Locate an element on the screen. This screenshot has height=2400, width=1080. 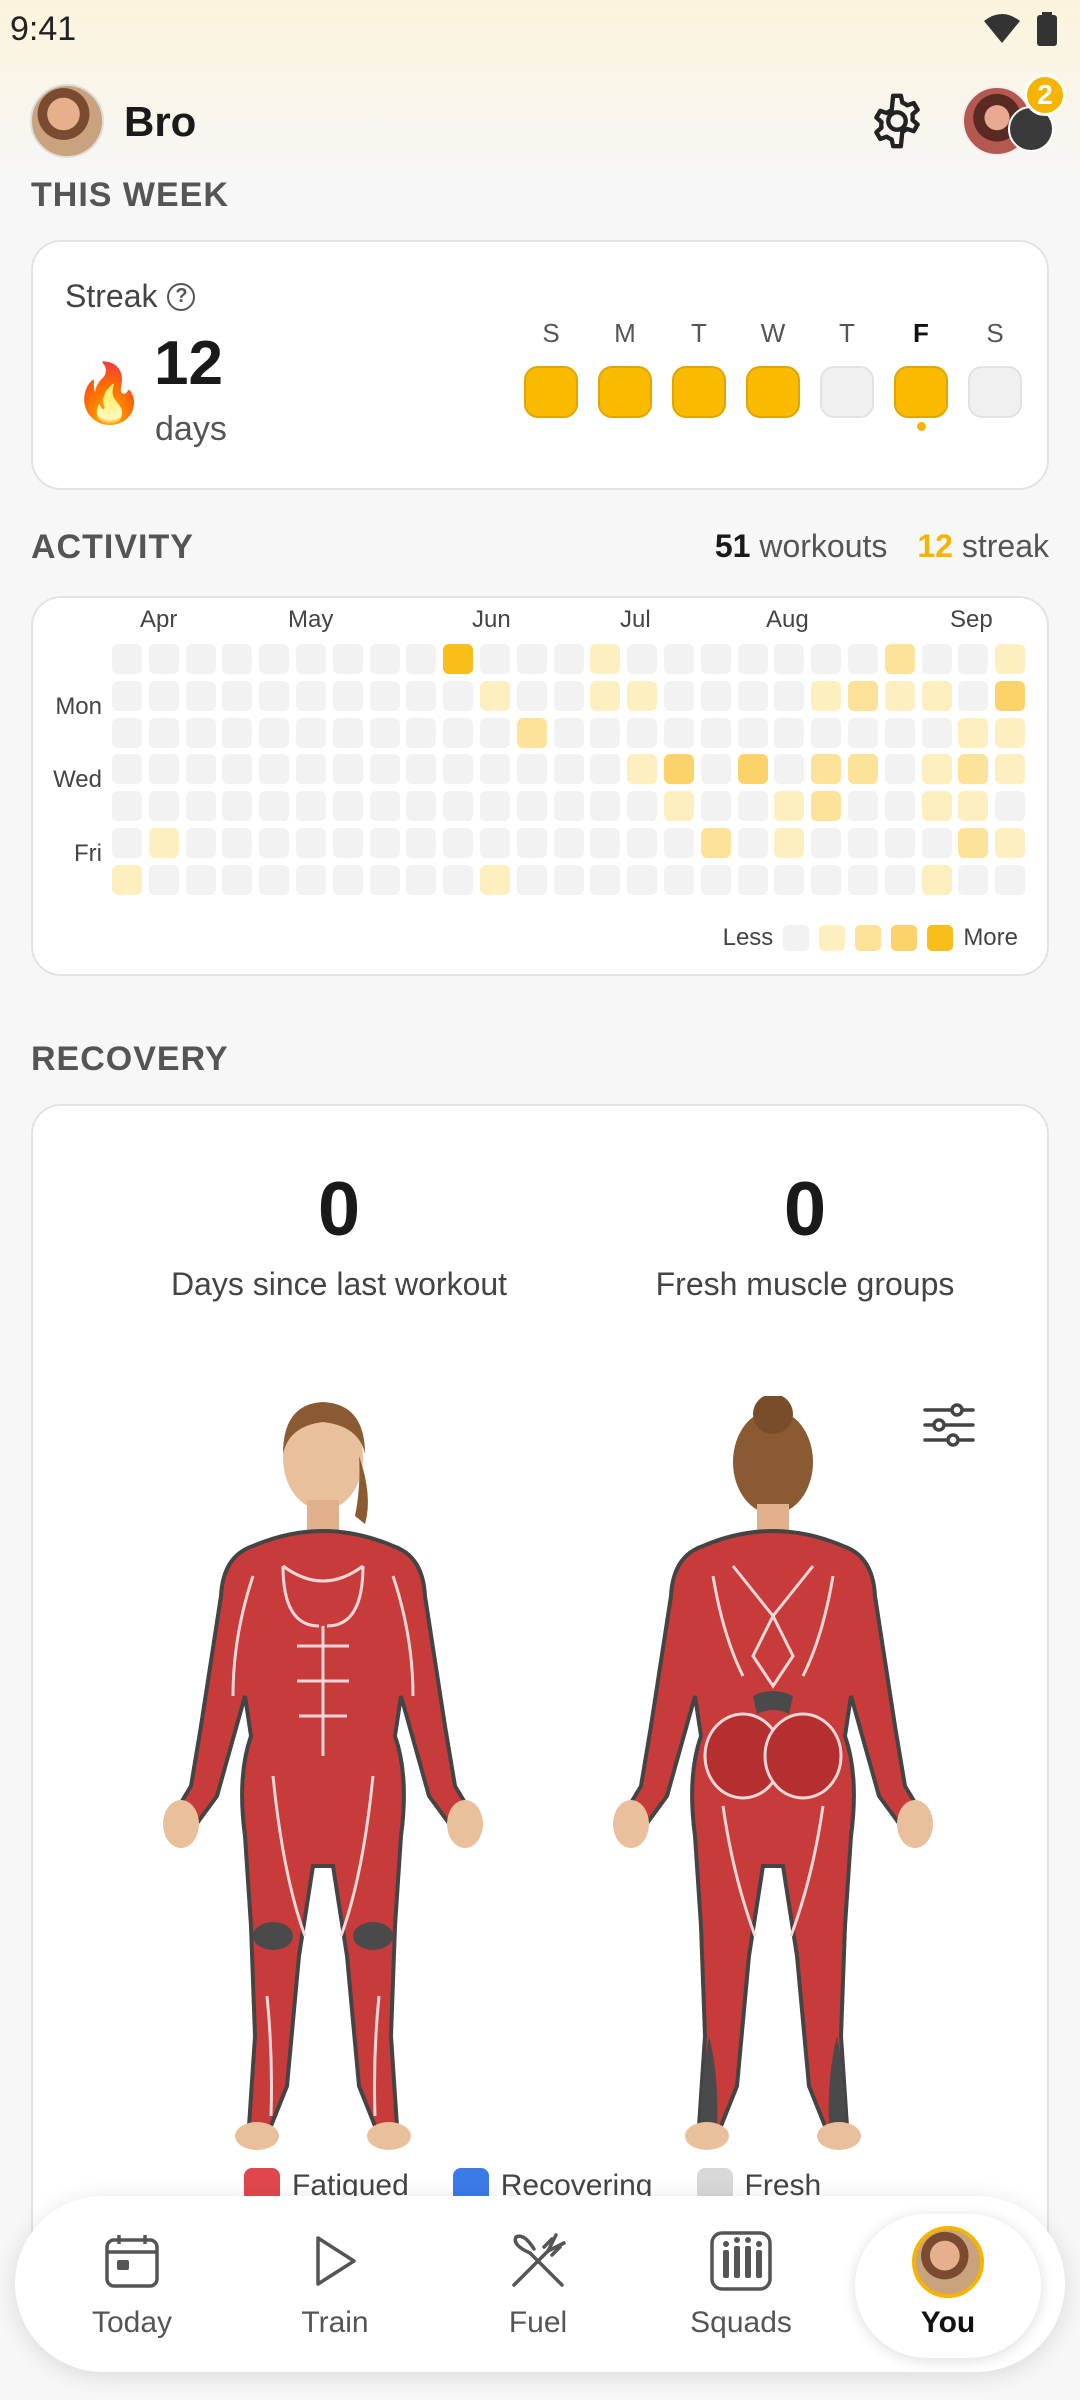
body-back-figure is located at coordinates (773, 1776).